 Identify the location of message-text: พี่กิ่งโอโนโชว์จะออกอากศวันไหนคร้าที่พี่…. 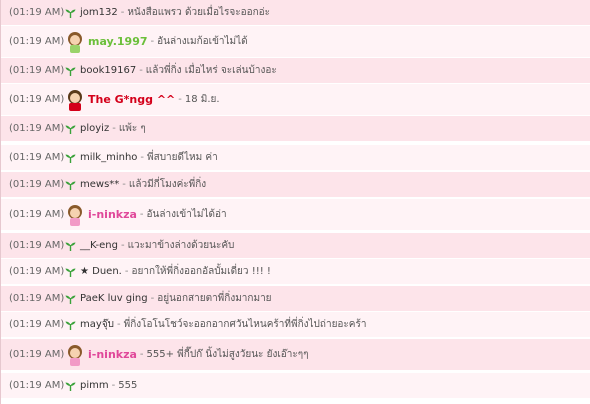
(245, 324).